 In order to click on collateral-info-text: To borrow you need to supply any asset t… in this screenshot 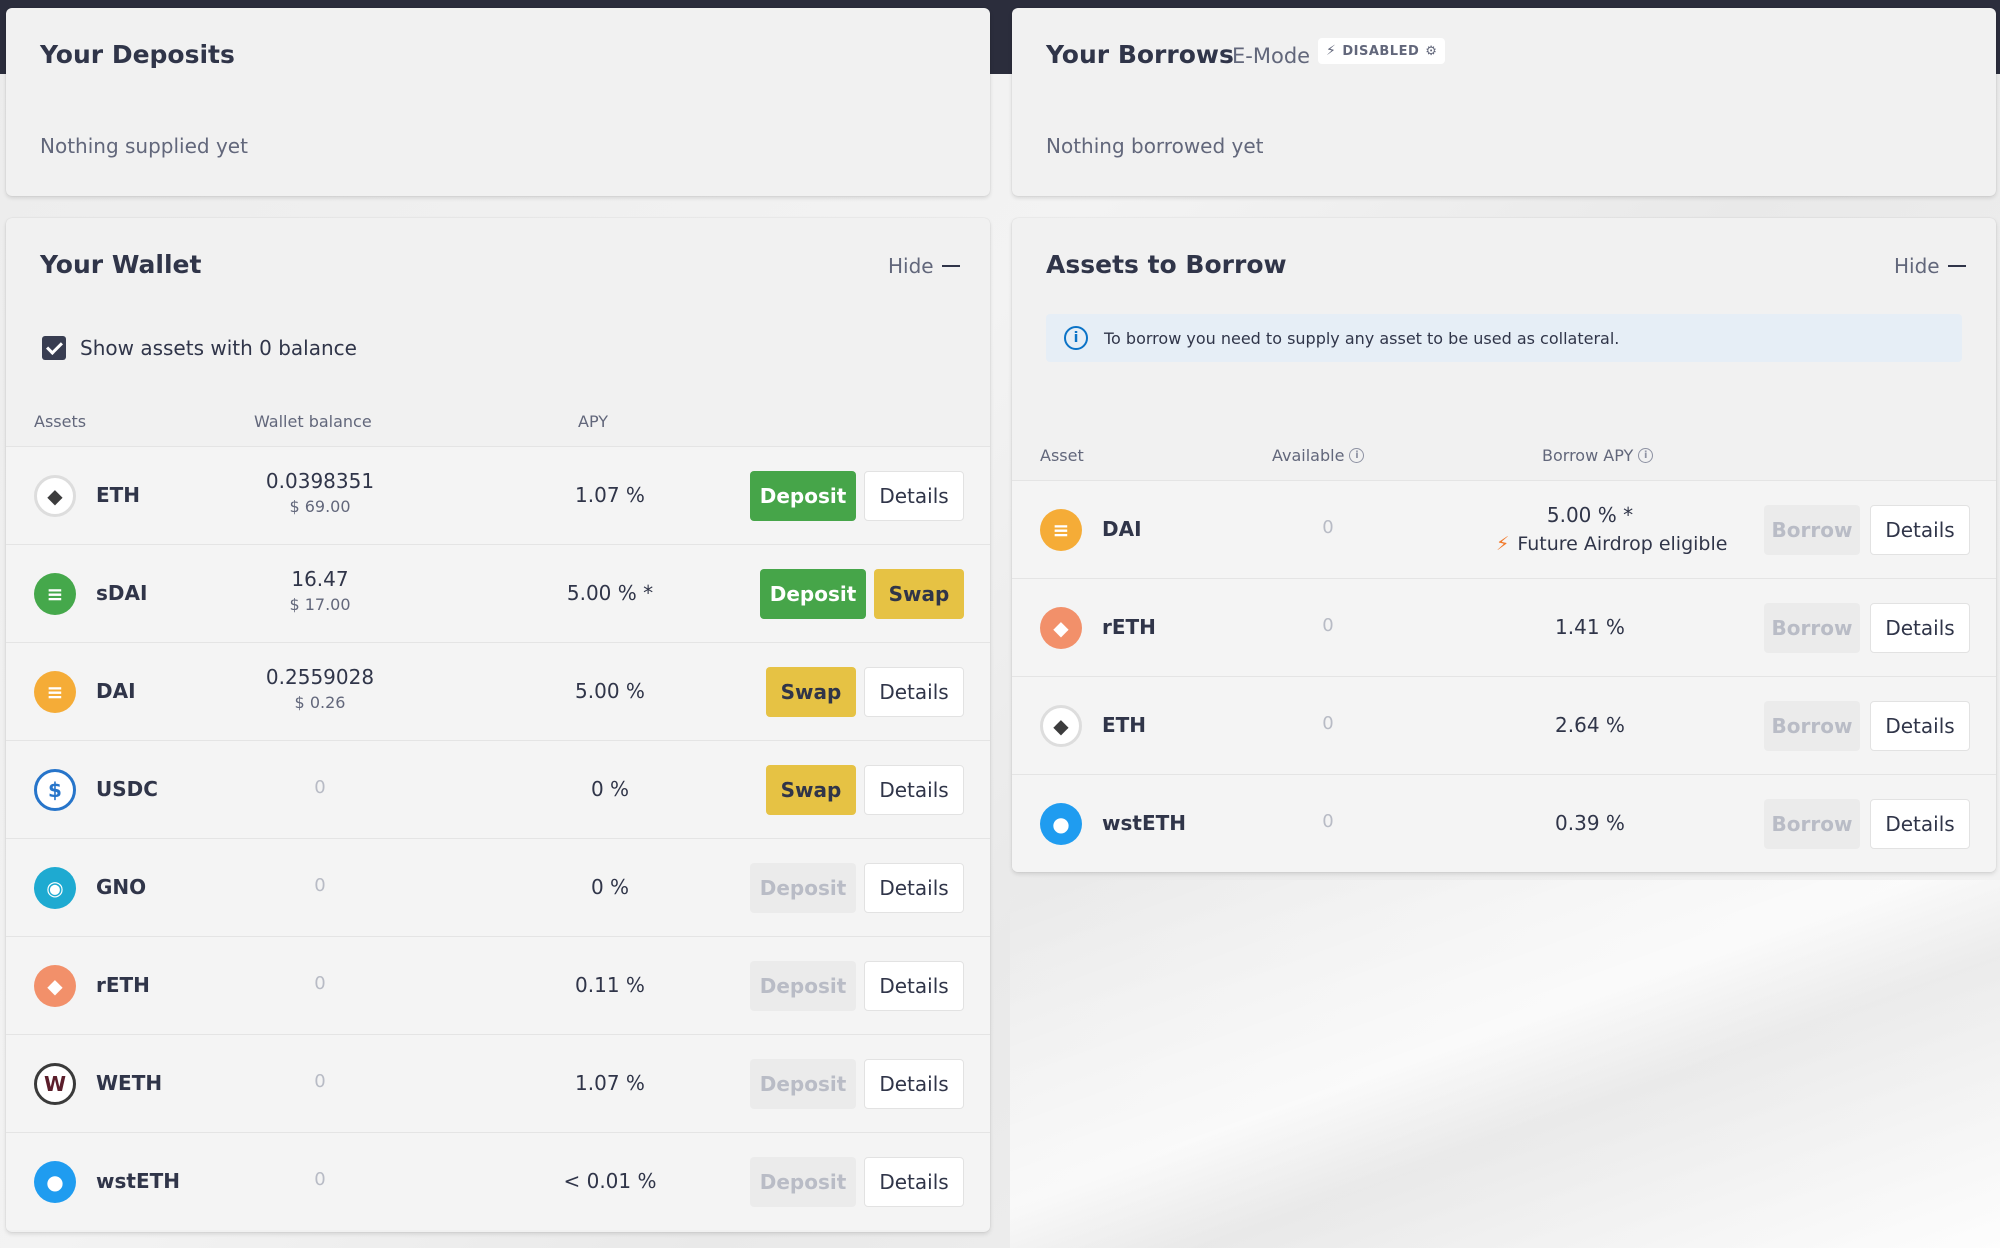, I will do `click(1362, 338)`.